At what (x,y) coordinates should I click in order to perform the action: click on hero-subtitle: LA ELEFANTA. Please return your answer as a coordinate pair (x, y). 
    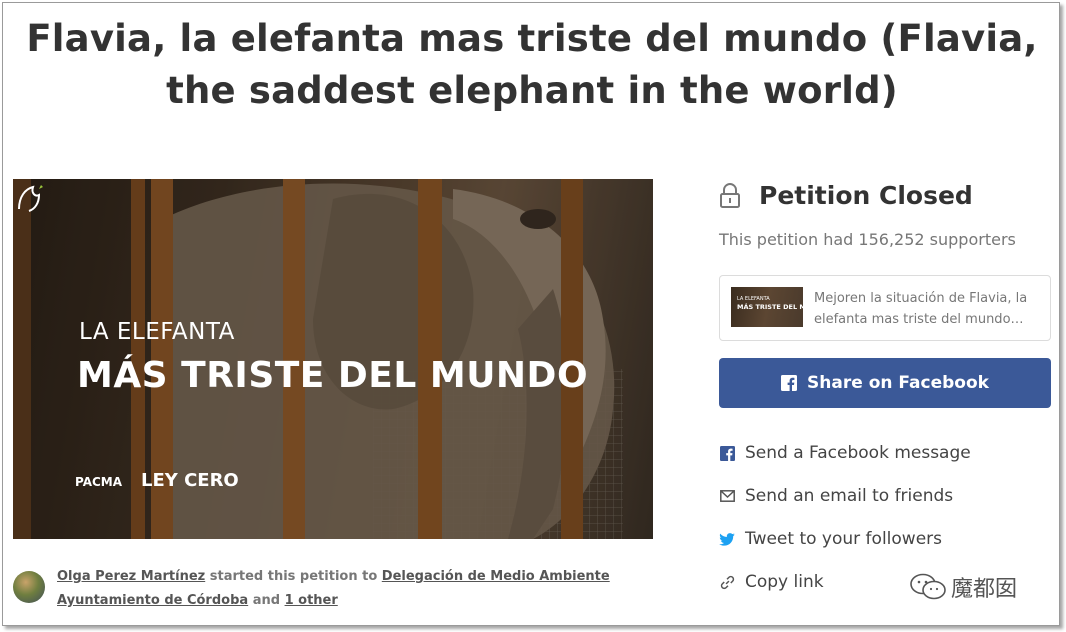
    Looking at the image, I should click on (157, 332).